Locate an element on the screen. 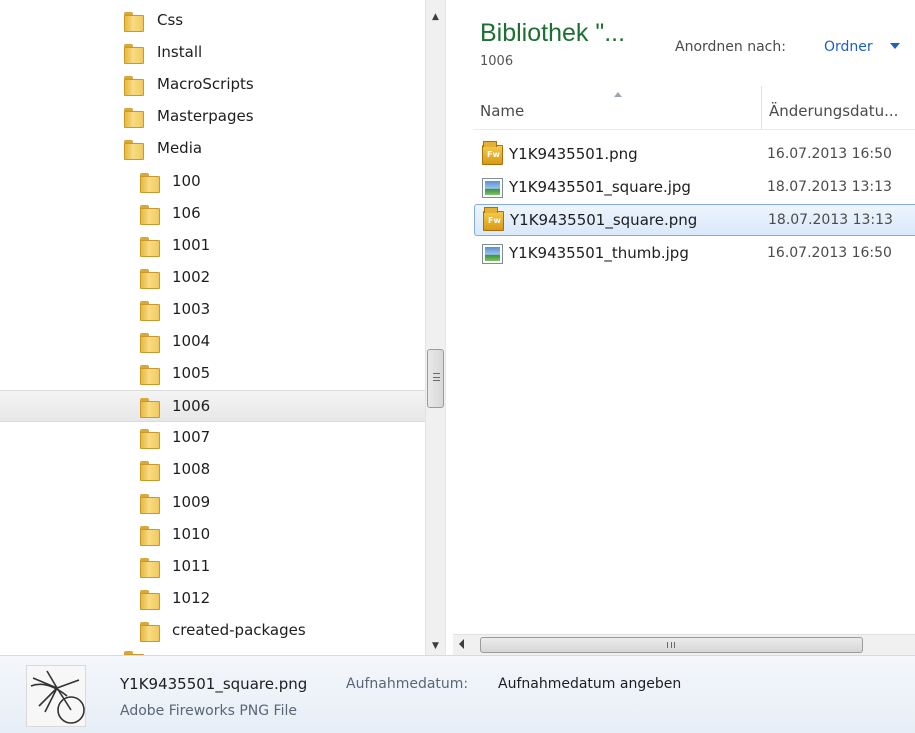 This screenshot has height=733, width=915. nav-folder-label: 1002 is located at coordinates (191, 276).